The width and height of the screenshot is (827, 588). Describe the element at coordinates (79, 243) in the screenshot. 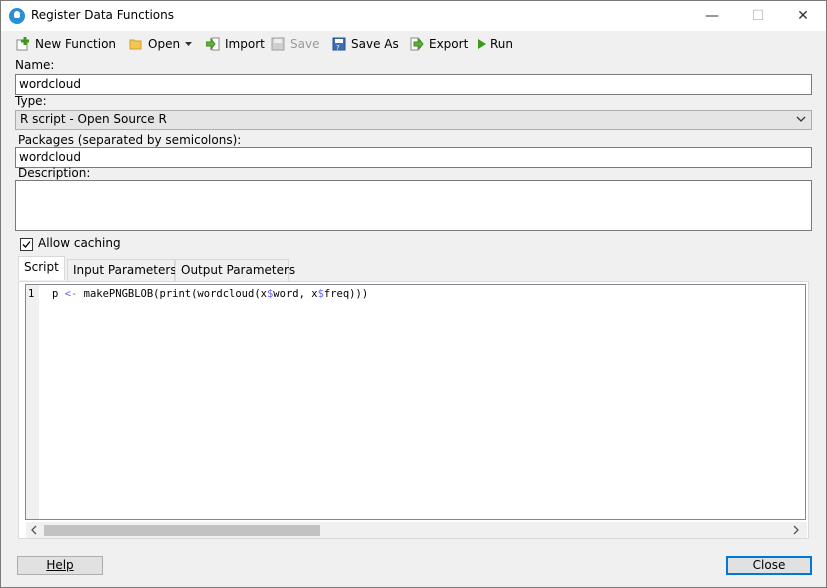

I see `allow-caching-label: Allow caching` at that location.